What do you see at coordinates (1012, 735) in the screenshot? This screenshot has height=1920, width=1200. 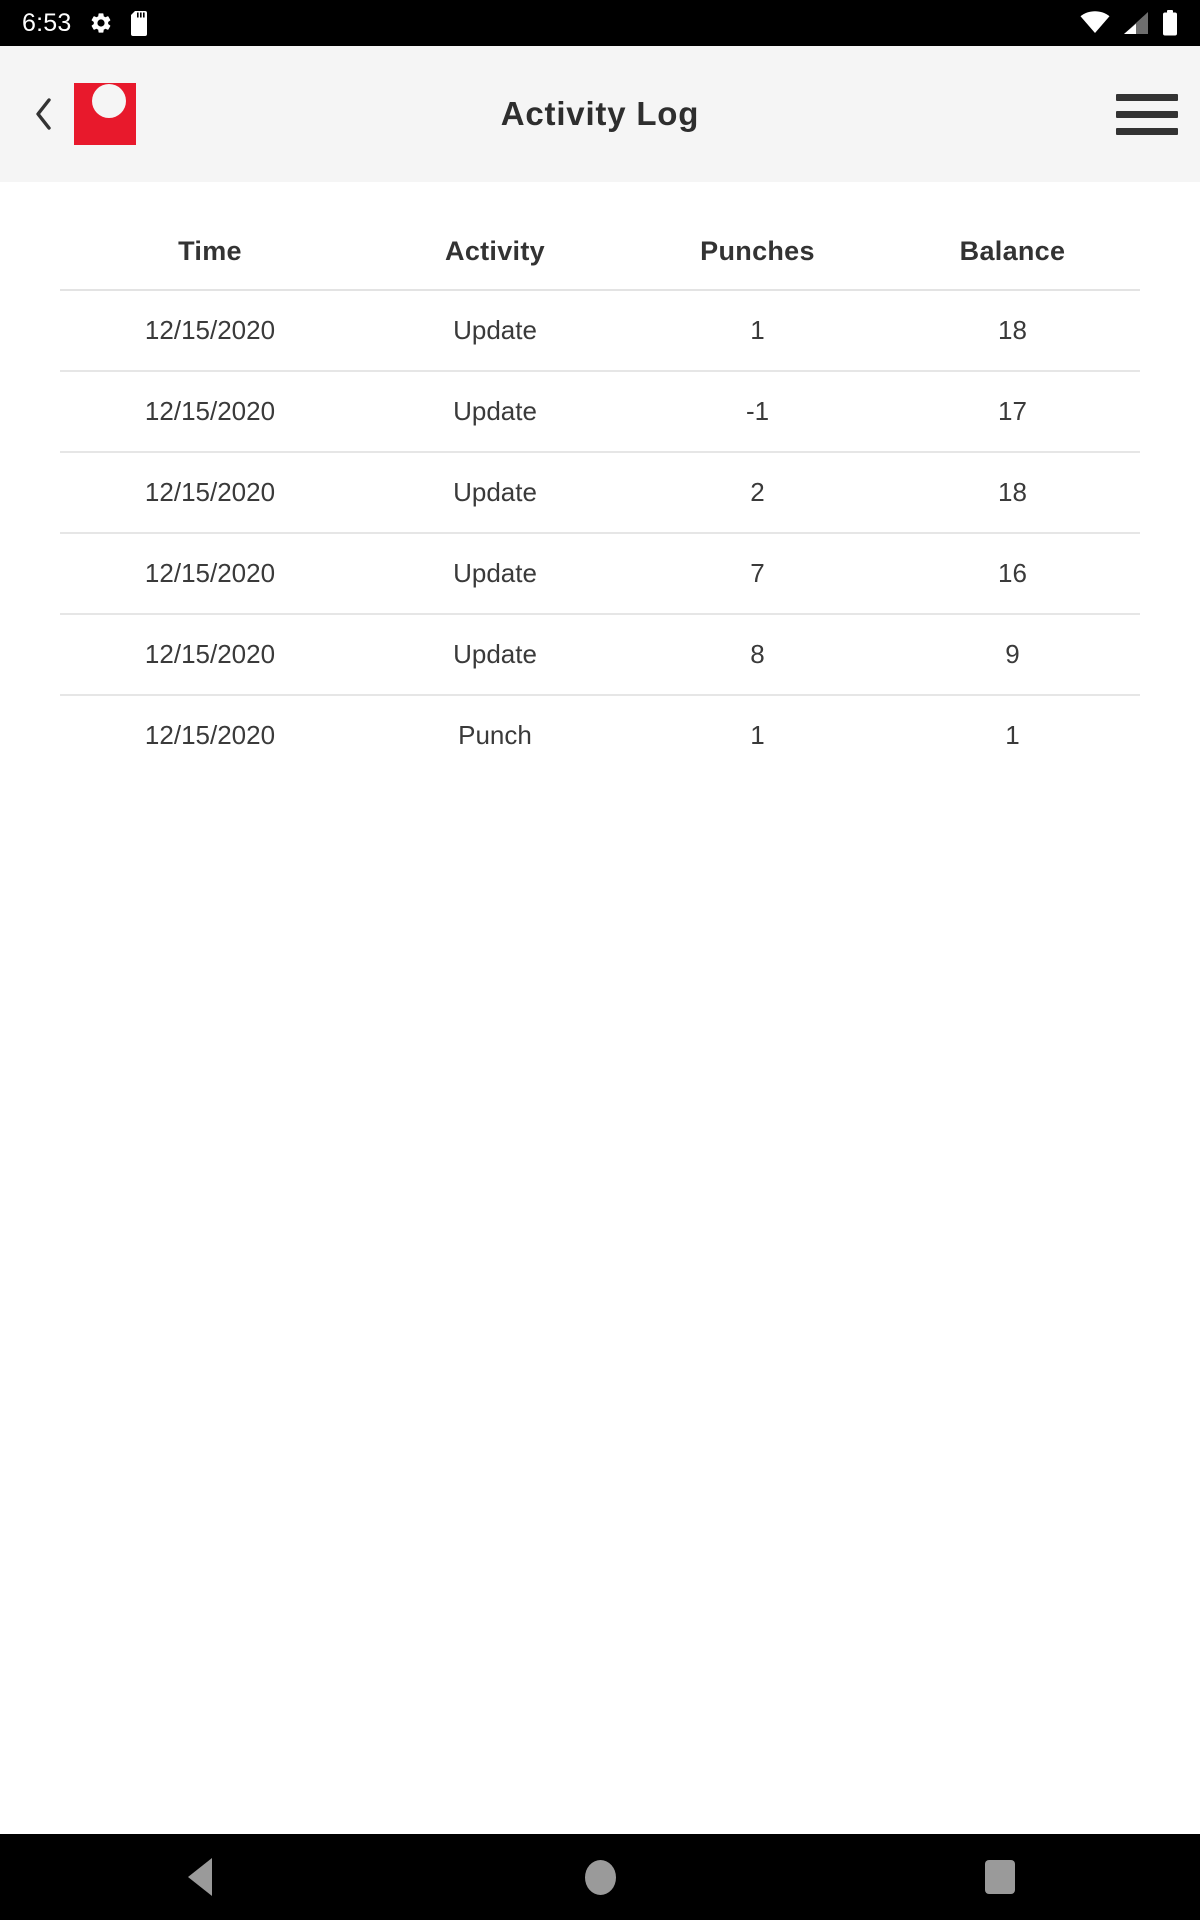 I see `cell-balance: 1` at bounding box center [1012, 735].